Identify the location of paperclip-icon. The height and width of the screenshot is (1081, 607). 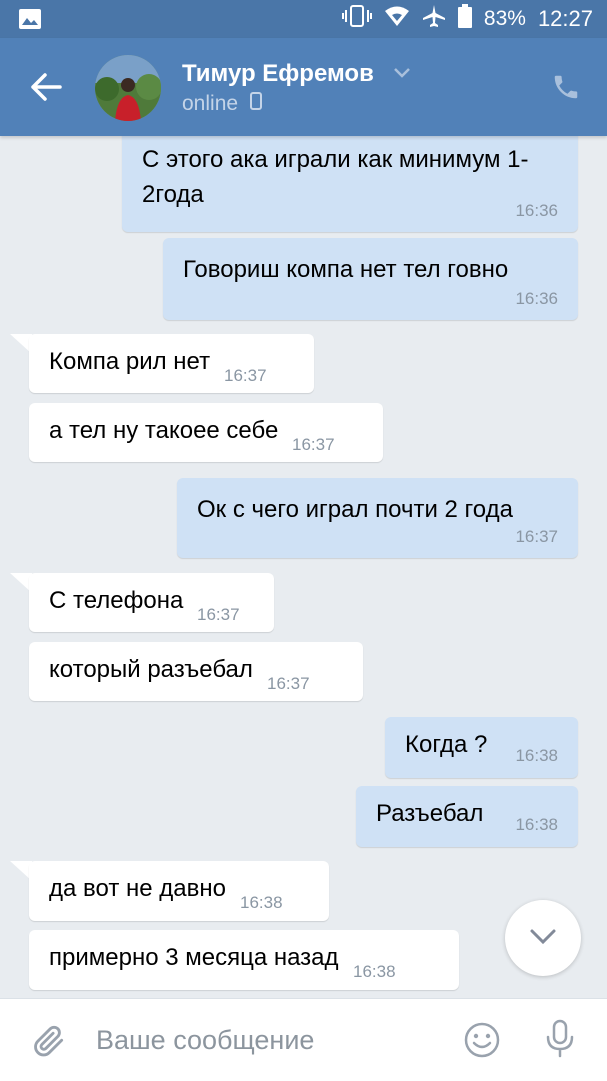
(49, 1043).